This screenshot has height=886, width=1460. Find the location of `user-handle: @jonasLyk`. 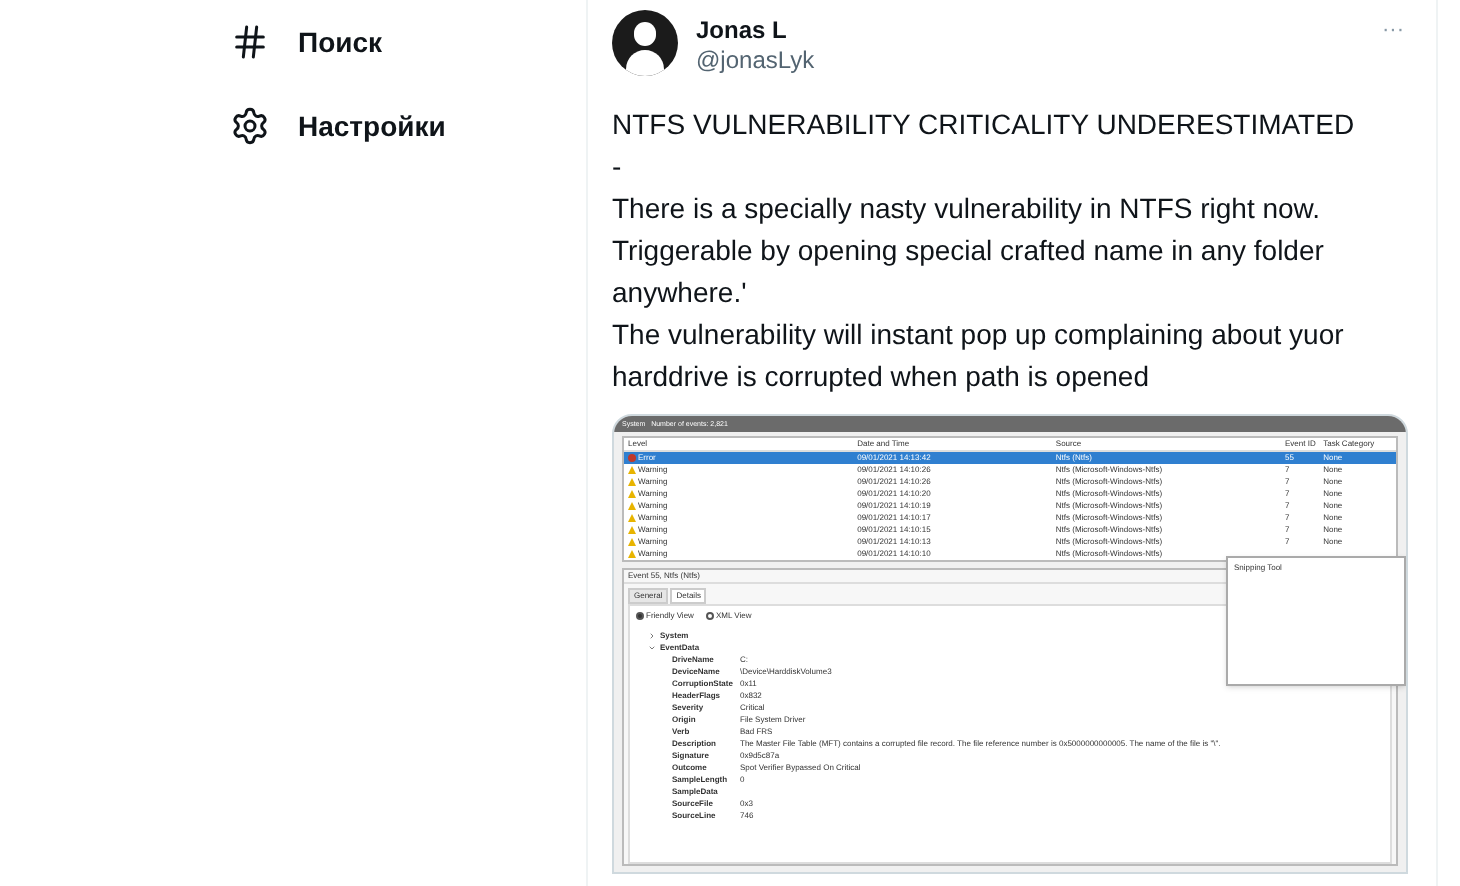

user-handle: @jonasLyk is located at coordinates (755, 61).